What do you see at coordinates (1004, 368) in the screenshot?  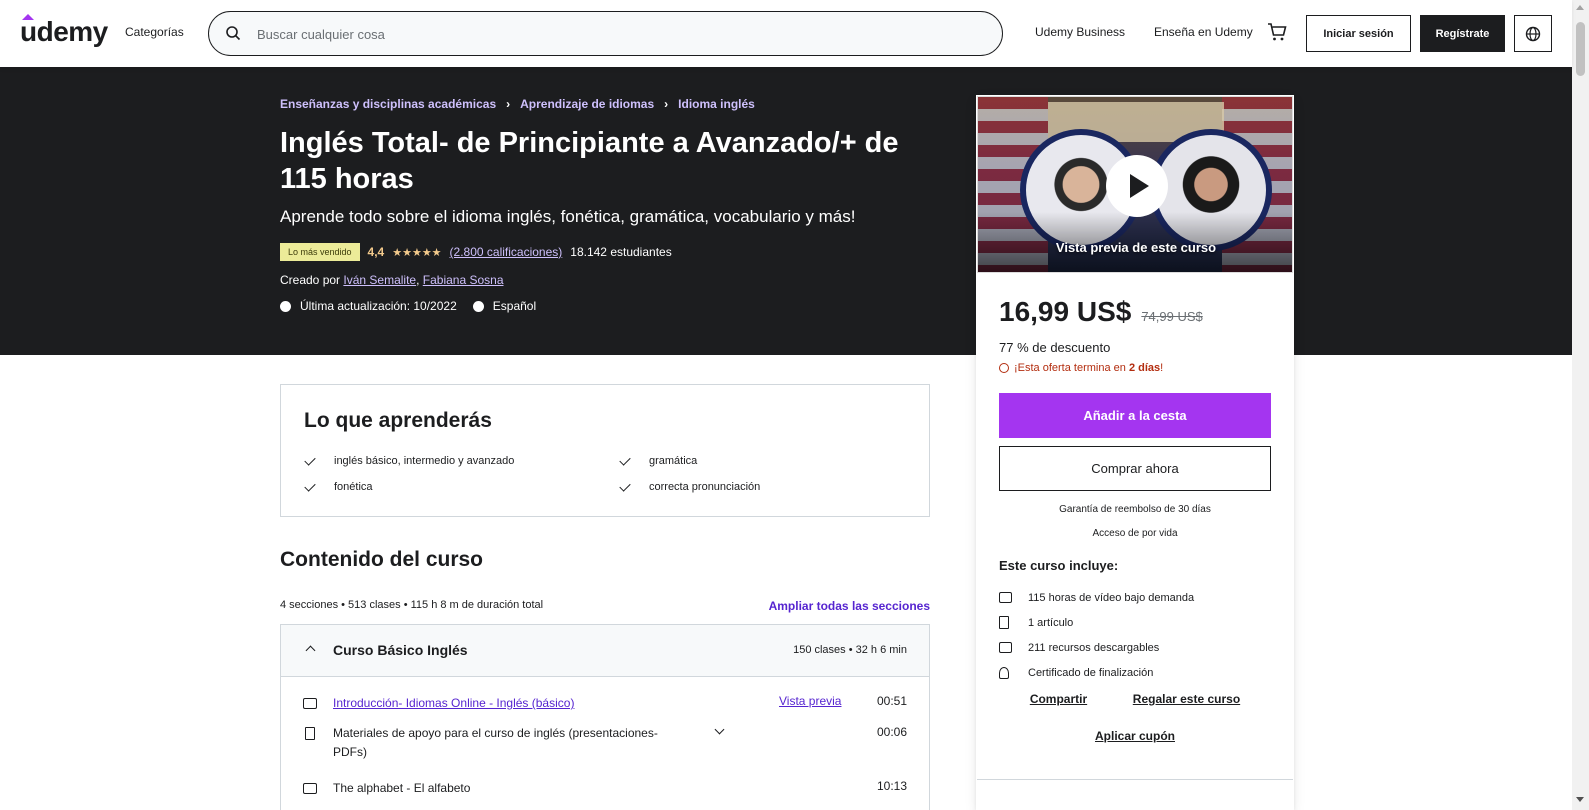 I see `alarm-icon` at bounding box center [1004, 368].